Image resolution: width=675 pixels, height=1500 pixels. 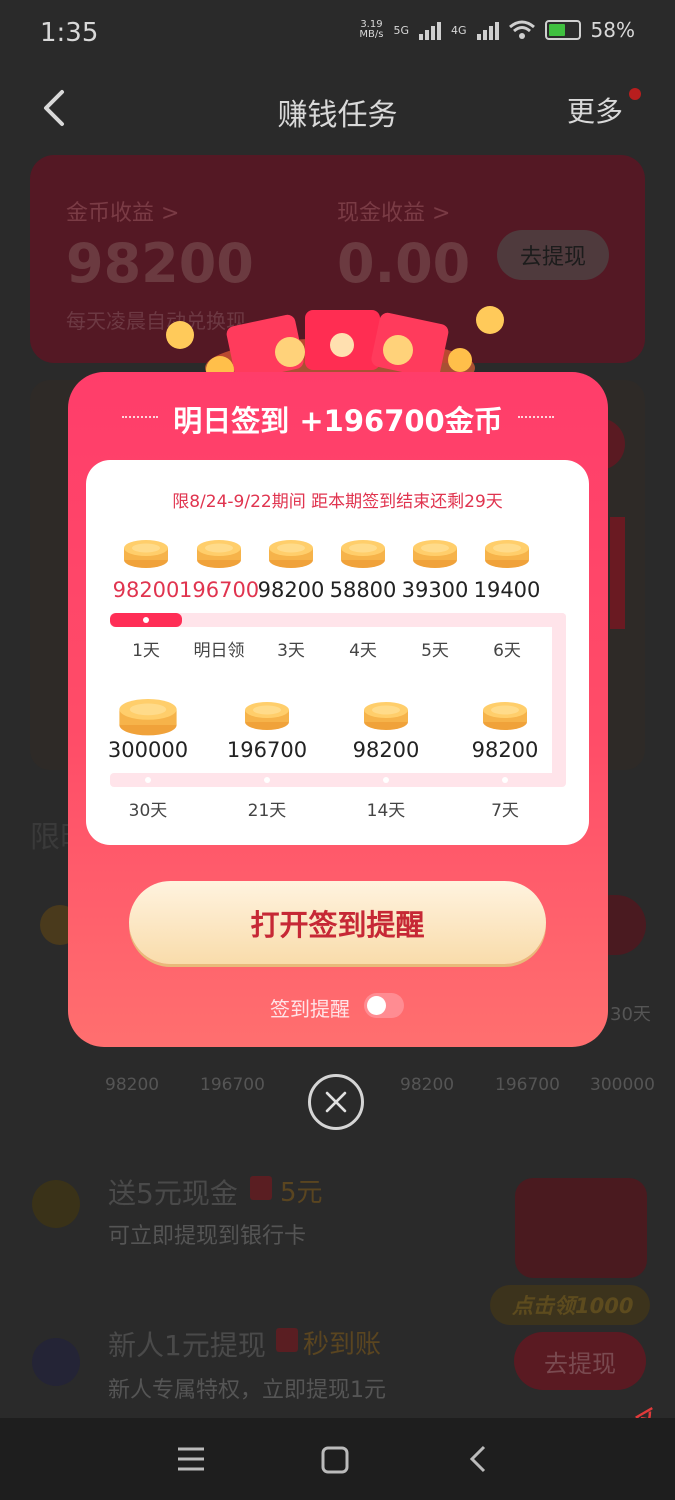 I want to click on status-bar: 1:35 3.19 MB/s 5G 4G 58%, so click(x=337, y=35).